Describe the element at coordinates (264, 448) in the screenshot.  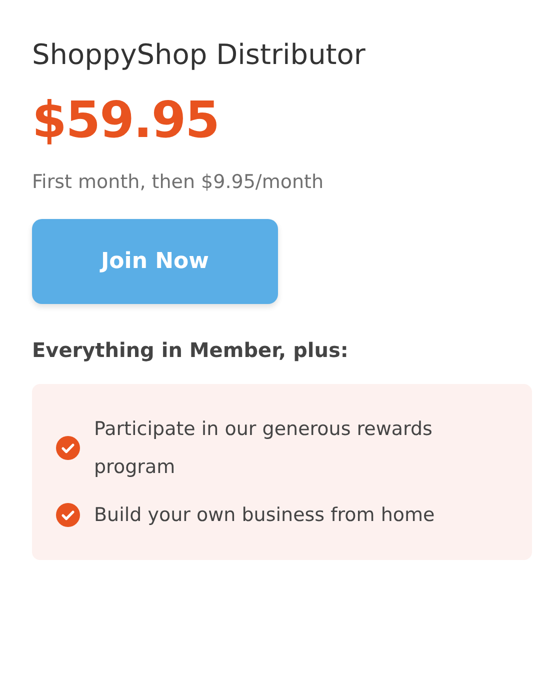
I see `feature-text: Participate in our generous rewards program` at that location.